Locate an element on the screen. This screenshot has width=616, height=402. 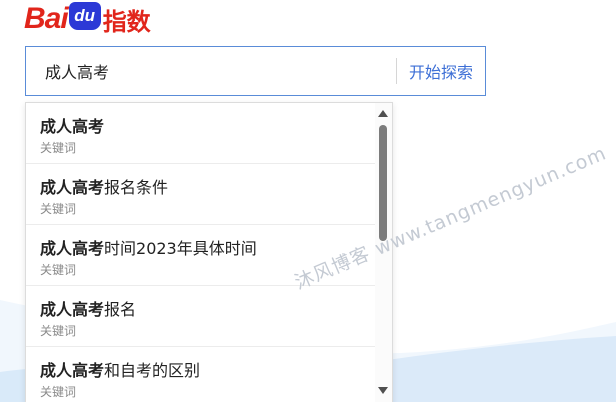
suggestion-item: 成人高考 关键词 is located at coordinates (201, 133).